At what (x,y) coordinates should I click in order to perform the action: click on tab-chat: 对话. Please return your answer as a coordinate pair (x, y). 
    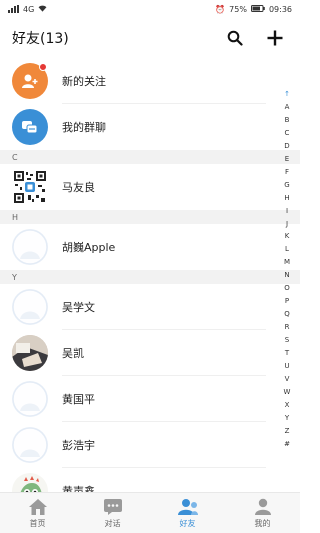
    Looking at the image, I should click on (112, 513).